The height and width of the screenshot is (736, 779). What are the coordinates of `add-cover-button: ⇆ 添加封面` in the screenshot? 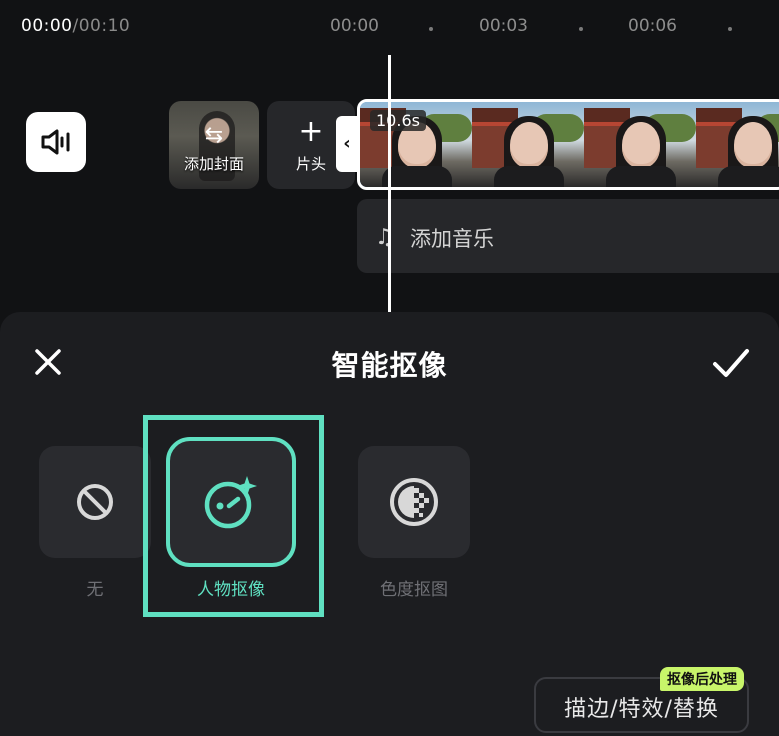 It's located at (214, 145).